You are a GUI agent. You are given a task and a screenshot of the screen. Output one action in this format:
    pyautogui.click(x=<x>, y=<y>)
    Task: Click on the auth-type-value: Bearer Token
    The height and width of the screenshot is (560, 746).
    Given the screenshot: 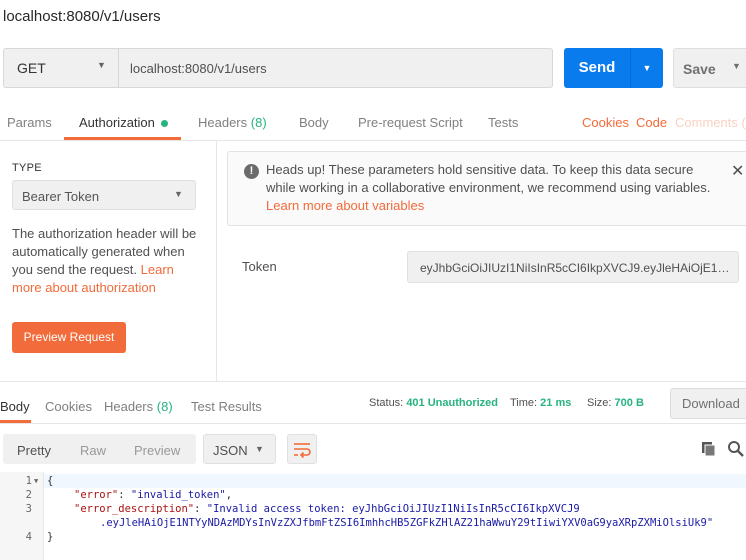 What is the action you would take?
    pyautogui.click(x=61, y=196)
    